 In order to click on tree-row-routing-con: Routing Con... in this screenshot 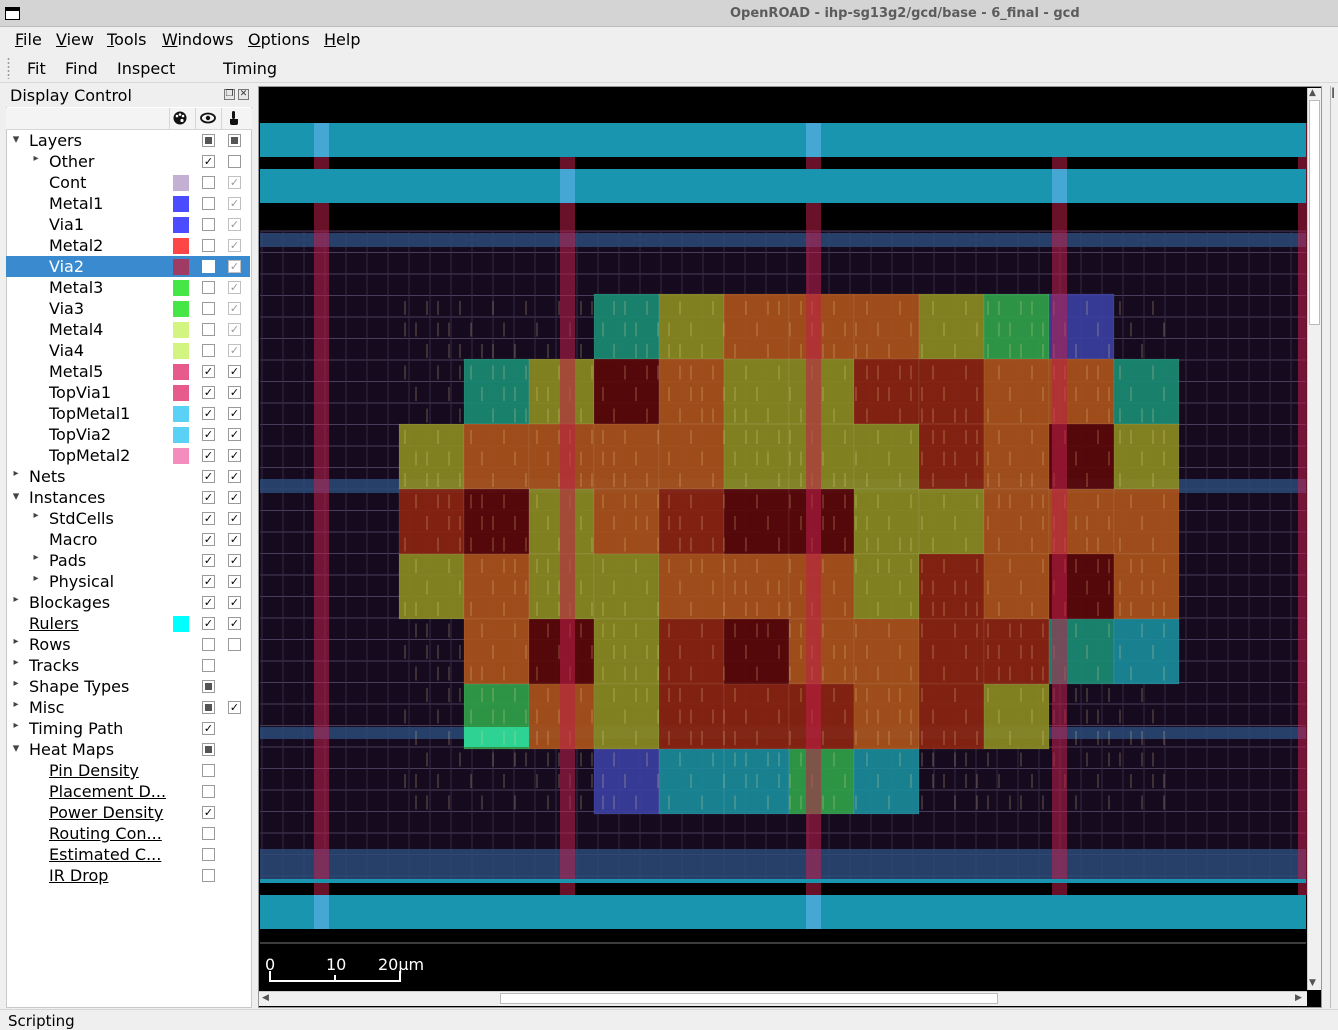, I will do `click(128, 833)`.